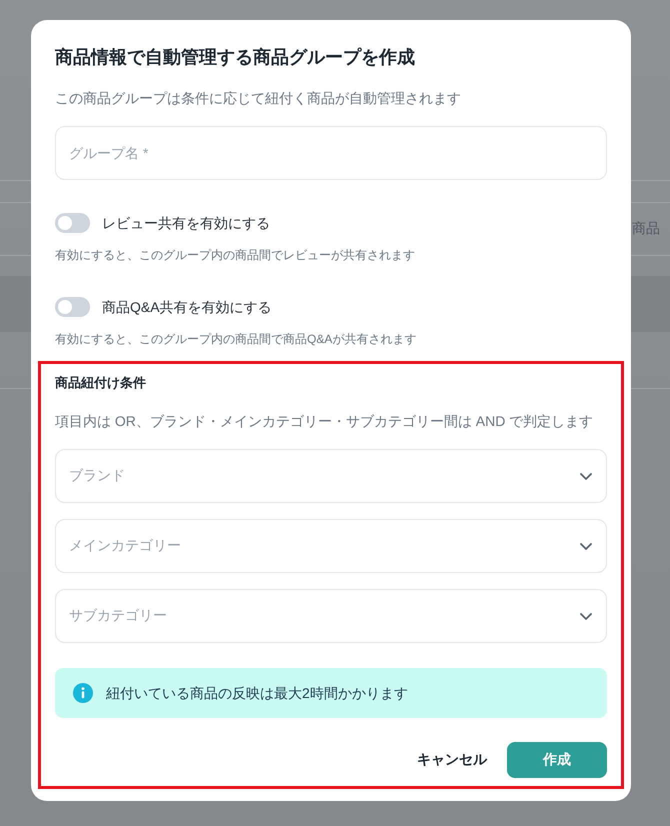 This screenshot has width=670, height=826. What do you see at coordinates (324, 421) in the screenshot?
I see `section-description: 項目内は OR、ブランド・メインカテゴリー・サブカテゴリー間は AND で判定します` at bounding box center [324, 421].